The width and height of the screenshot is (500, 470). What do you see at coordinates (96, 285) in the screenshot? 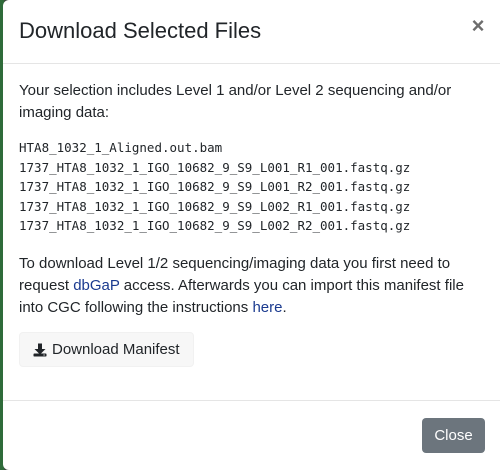
I see `dbgap-link: dbGaP` at bounding box center [96, 285].